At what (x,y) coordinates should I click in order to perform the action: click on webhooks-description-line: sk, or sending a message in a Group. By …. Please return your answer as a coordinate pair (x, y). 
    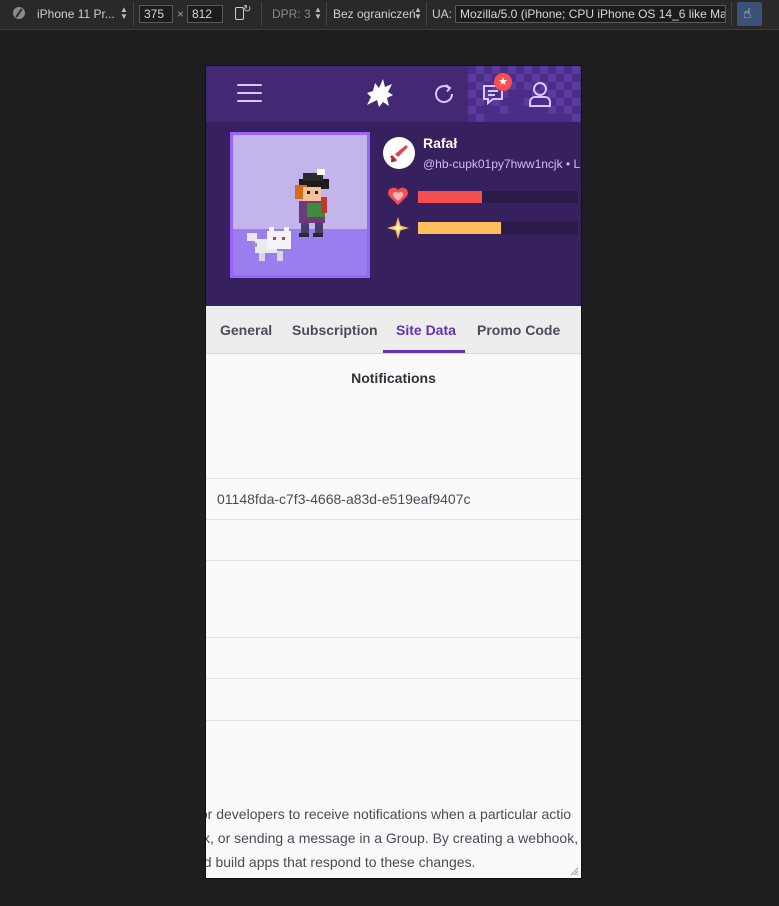
    Looking at the image, I should click on (393, 838).